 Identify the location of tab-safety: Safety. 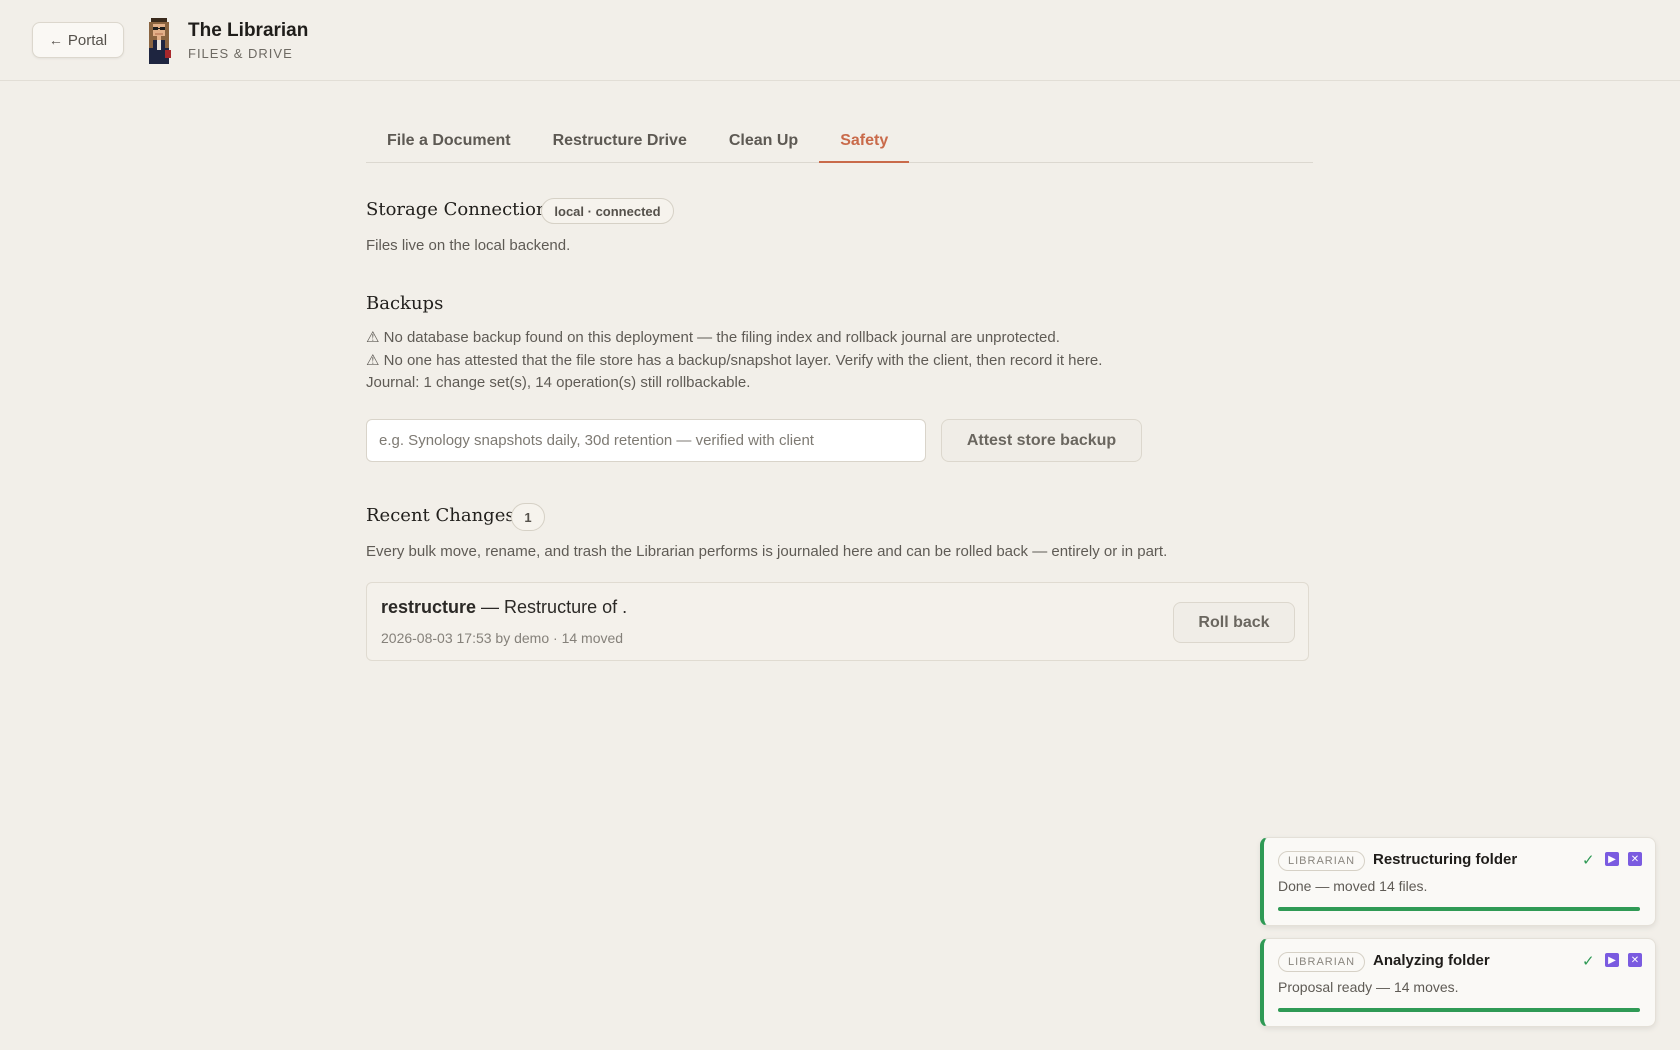
(864, 140).